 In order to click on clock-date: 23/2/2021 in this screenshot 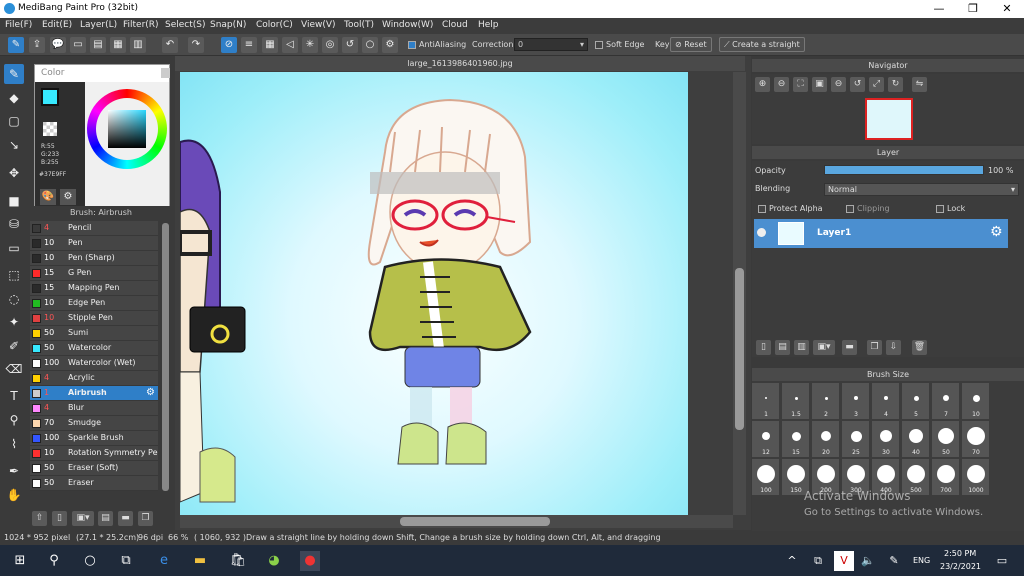, I will do `click(960, 566)`.